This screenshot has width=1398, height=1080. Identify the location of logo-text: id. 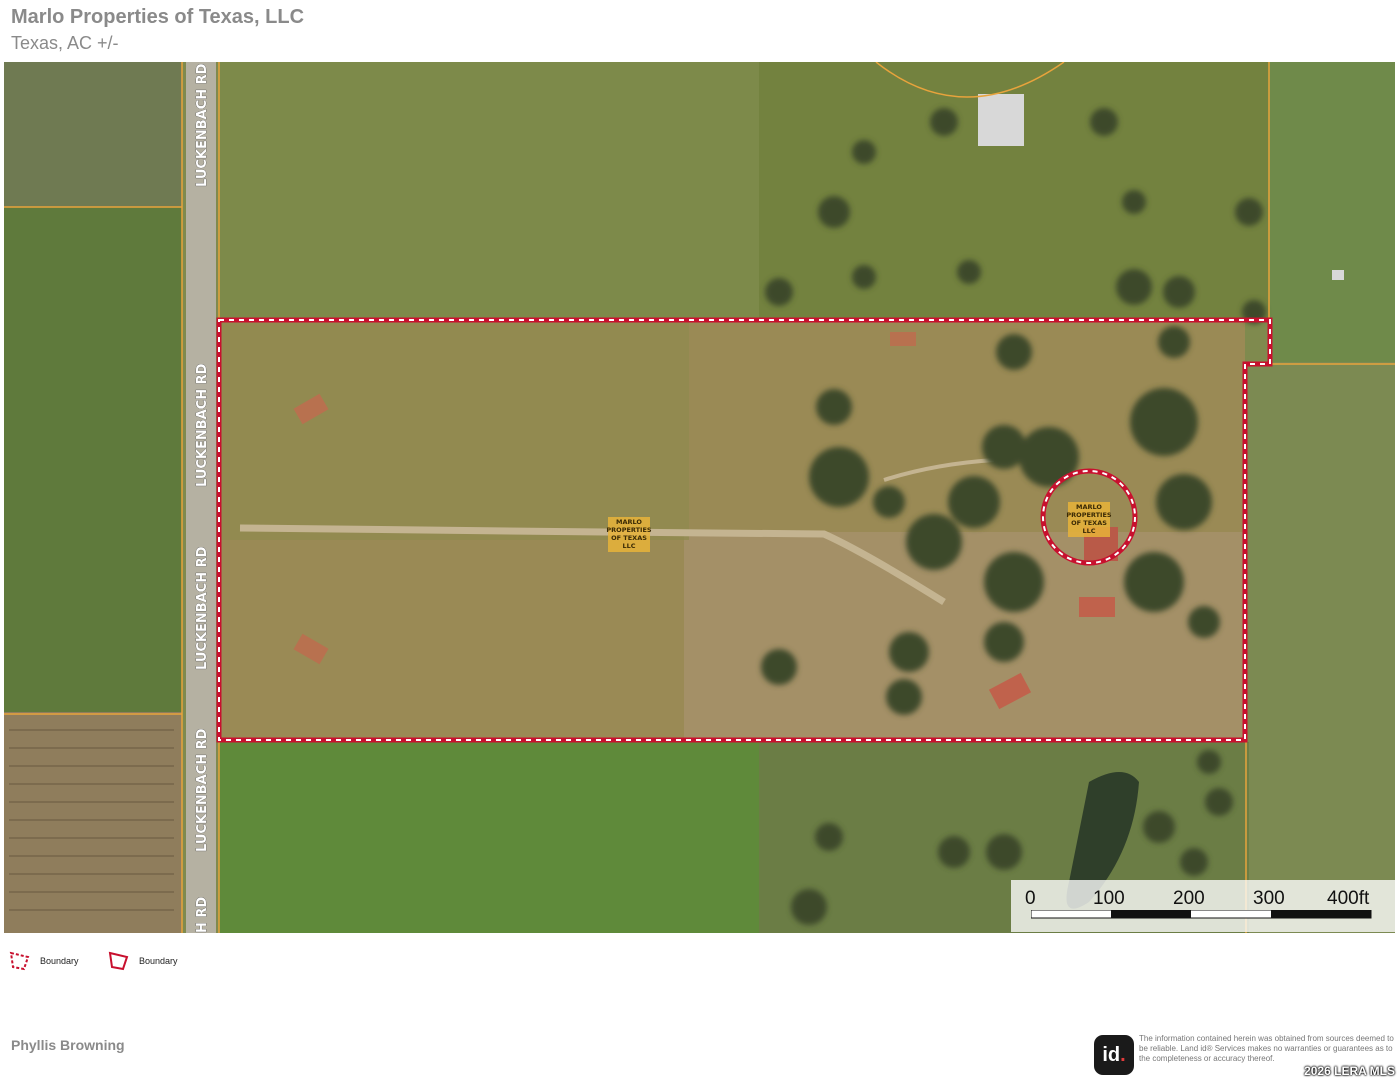
(1111, 1054).